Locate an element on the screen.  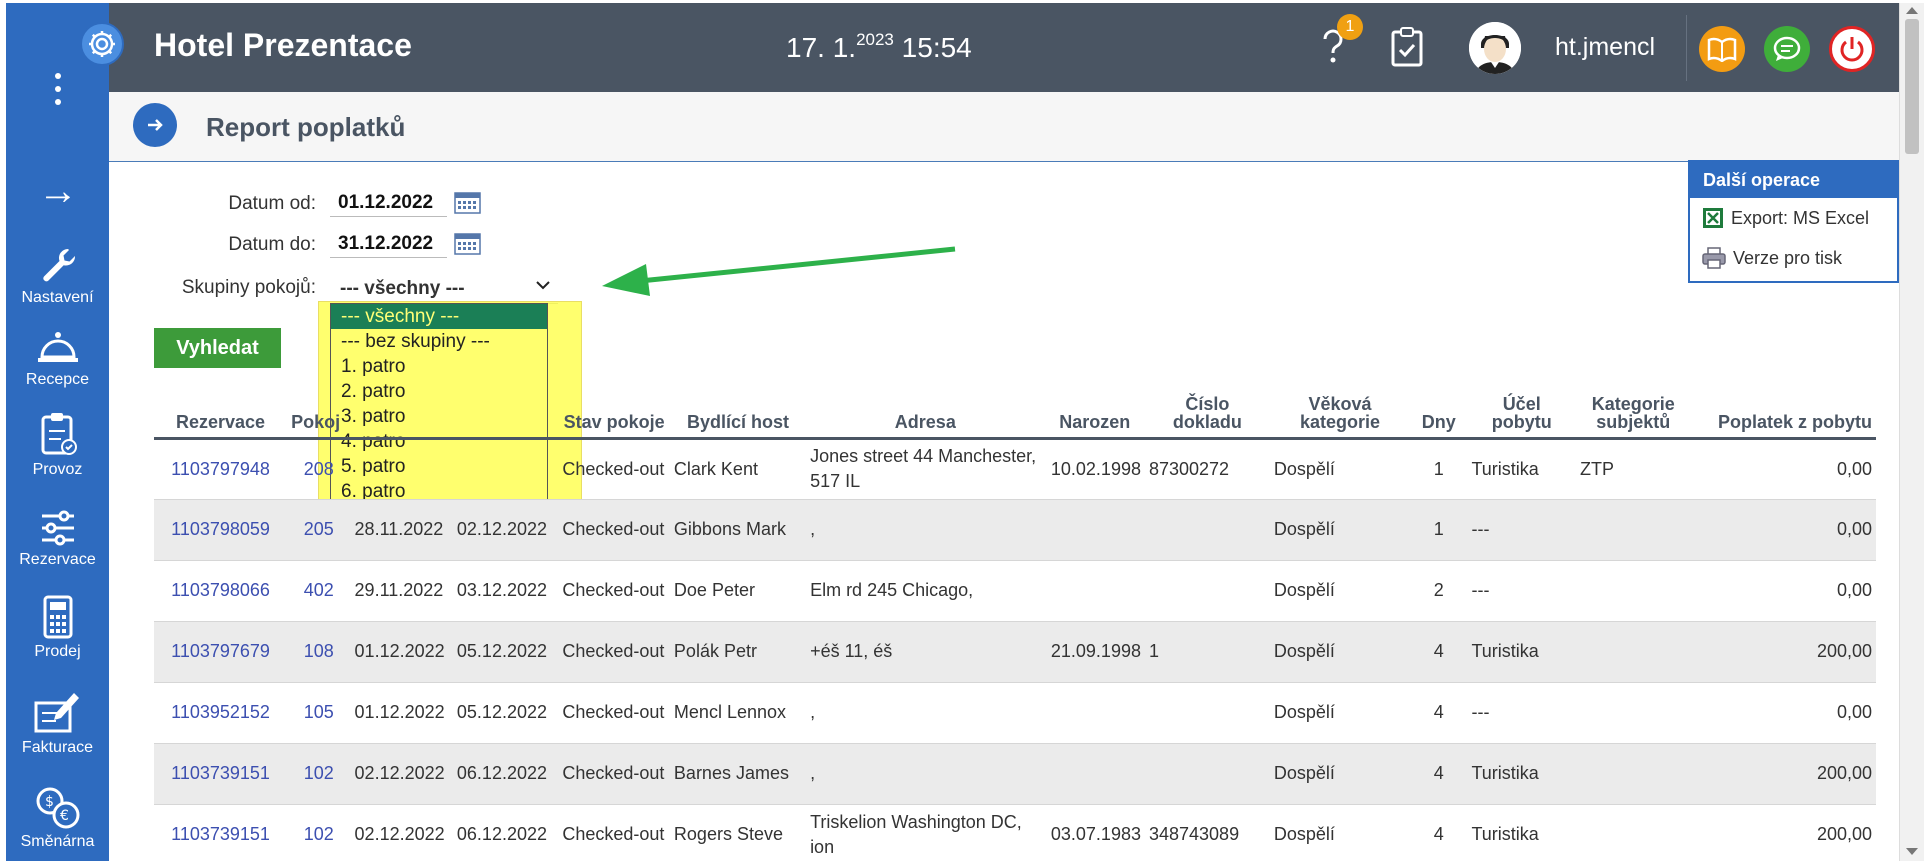
logout-button is located at coordinates (1852, 49).